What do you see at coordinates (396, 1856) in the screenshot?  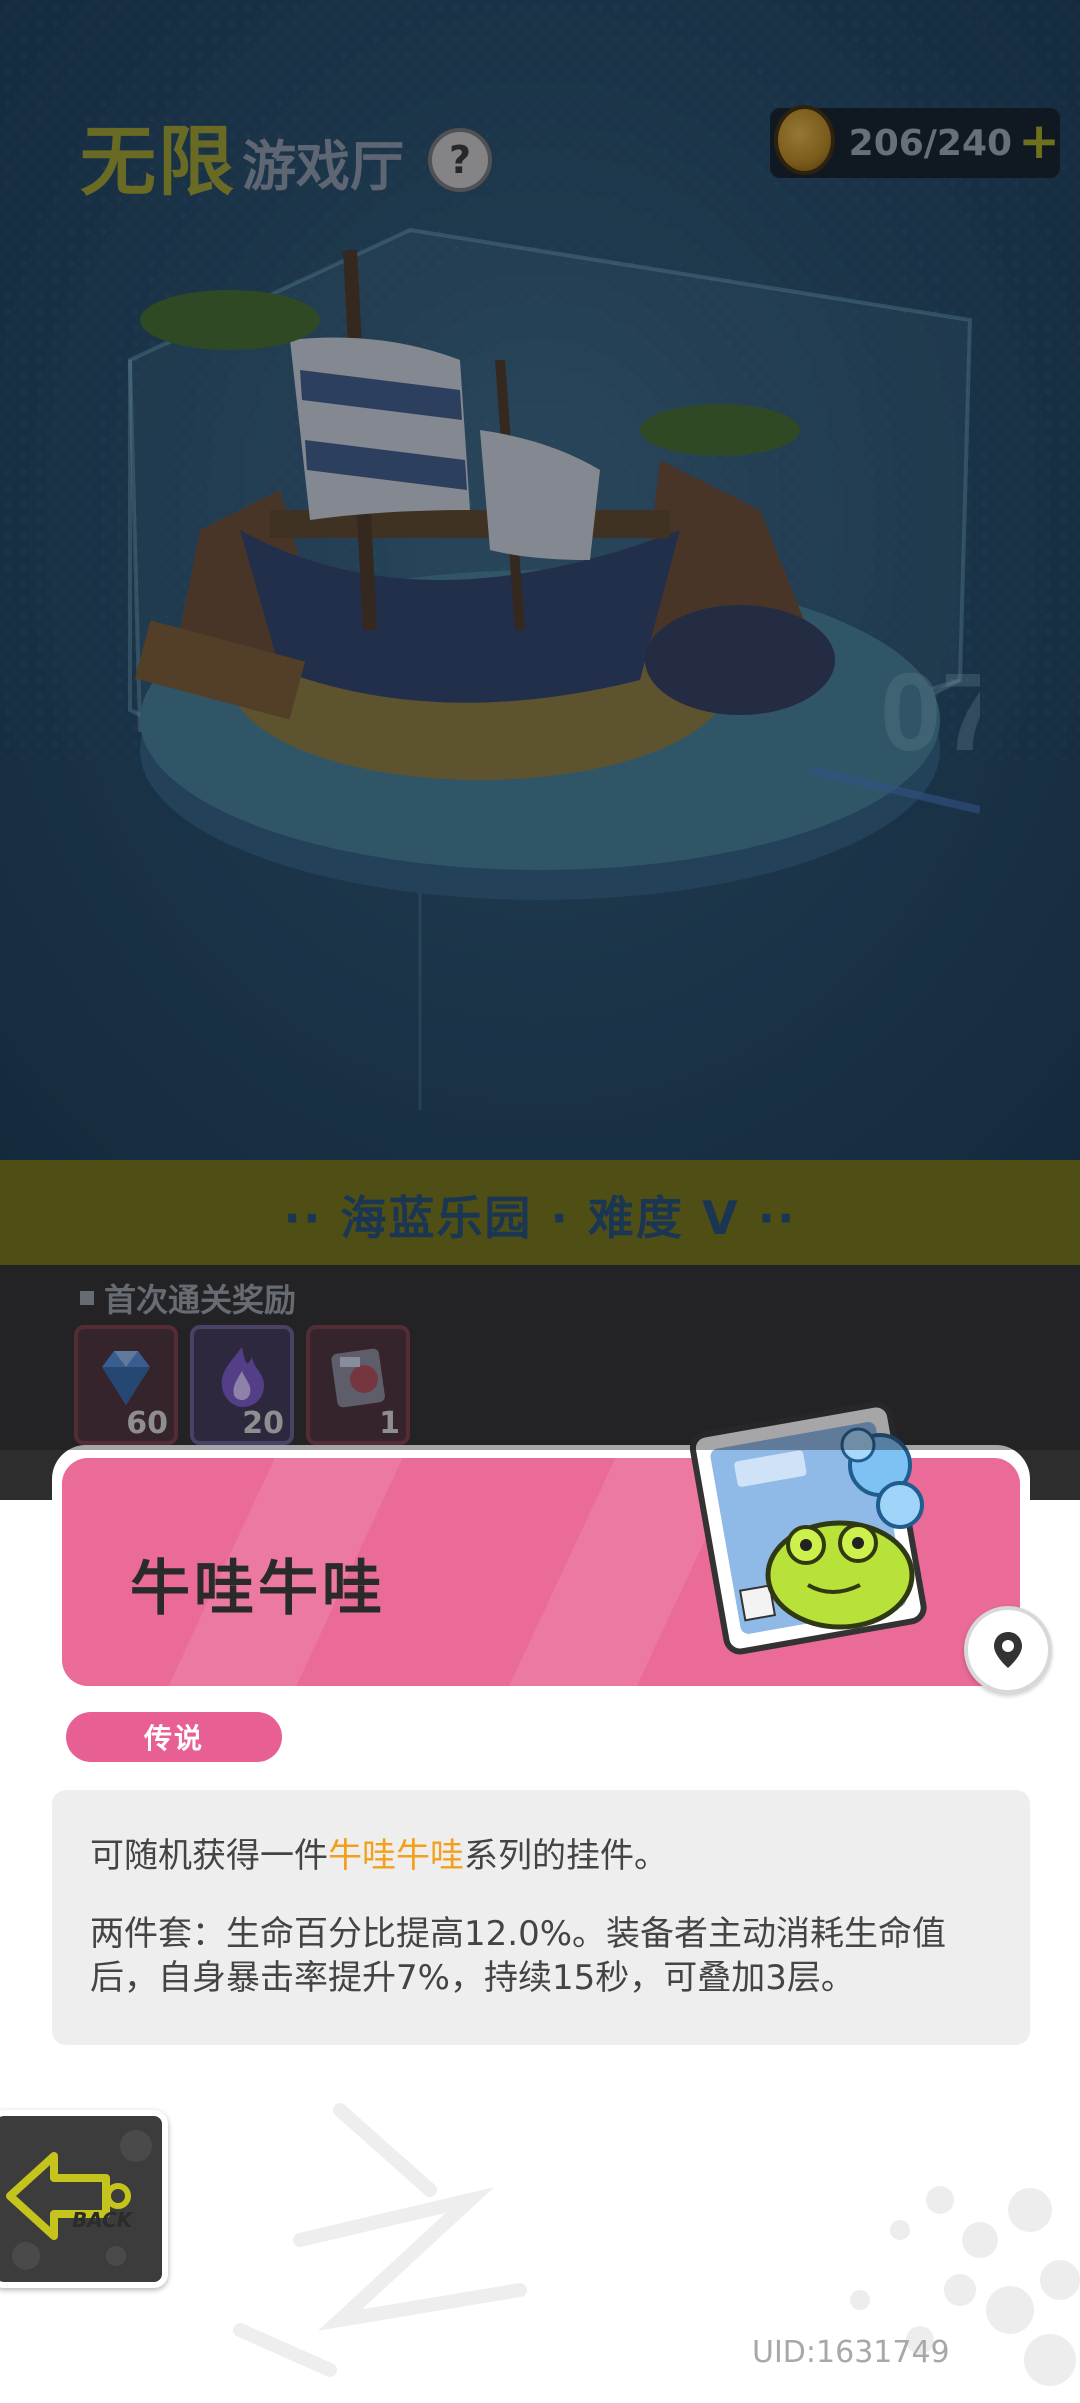 I see `description-highlight: 牛哇牛哇` at bounding box center [396, 1856].